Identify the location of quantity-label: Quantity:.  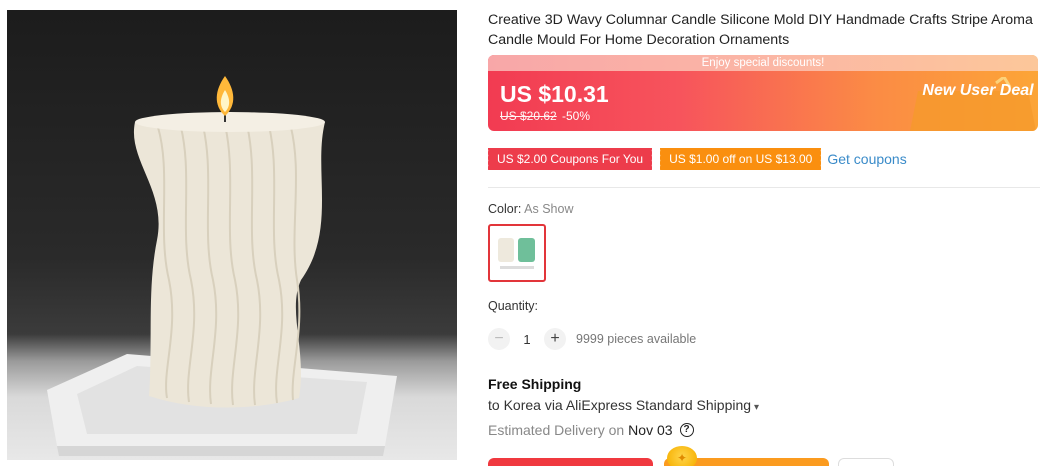
(513, 306).